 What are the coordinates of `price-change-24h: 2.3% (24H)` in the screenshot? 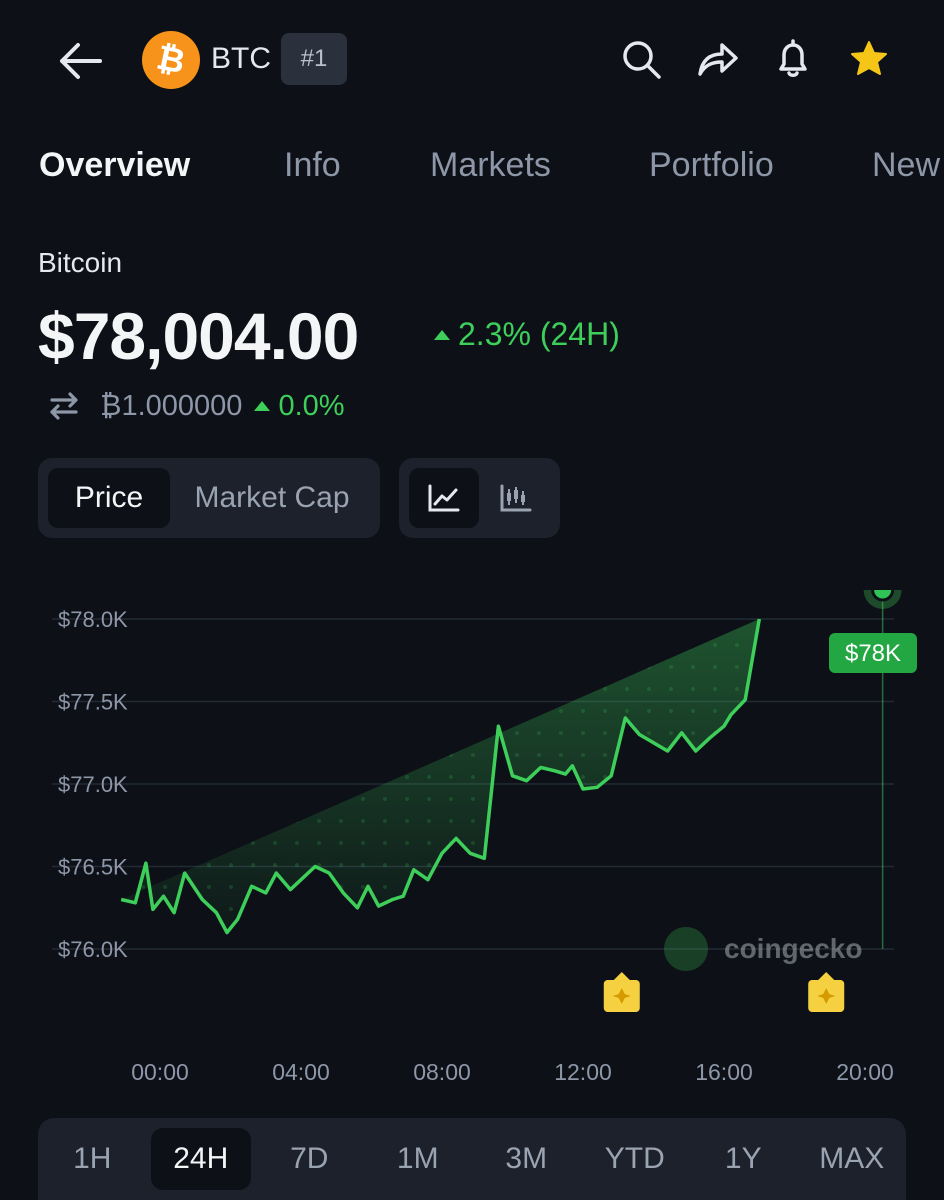 It's located at (527, 334).